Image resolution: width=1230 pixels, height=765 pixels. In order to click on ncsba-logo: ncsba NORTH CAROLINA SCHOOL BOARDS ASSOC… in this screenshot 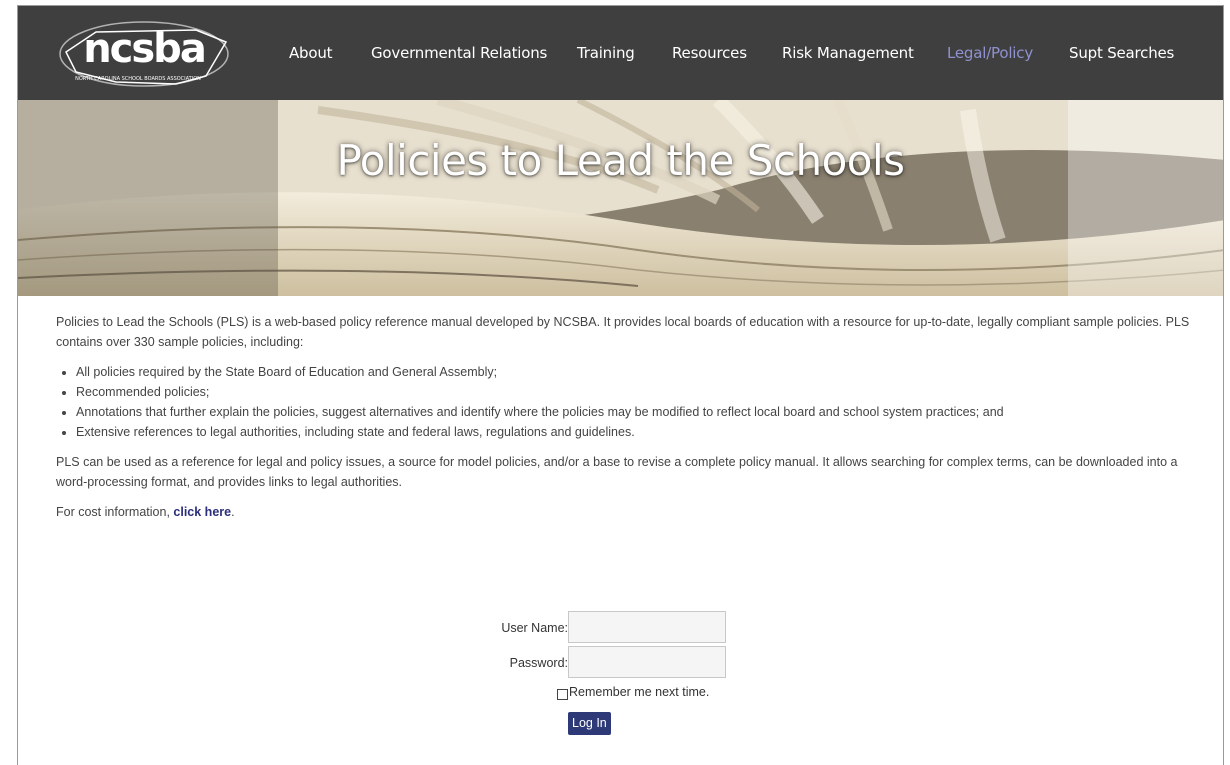, I will do `click(144, 54)`.